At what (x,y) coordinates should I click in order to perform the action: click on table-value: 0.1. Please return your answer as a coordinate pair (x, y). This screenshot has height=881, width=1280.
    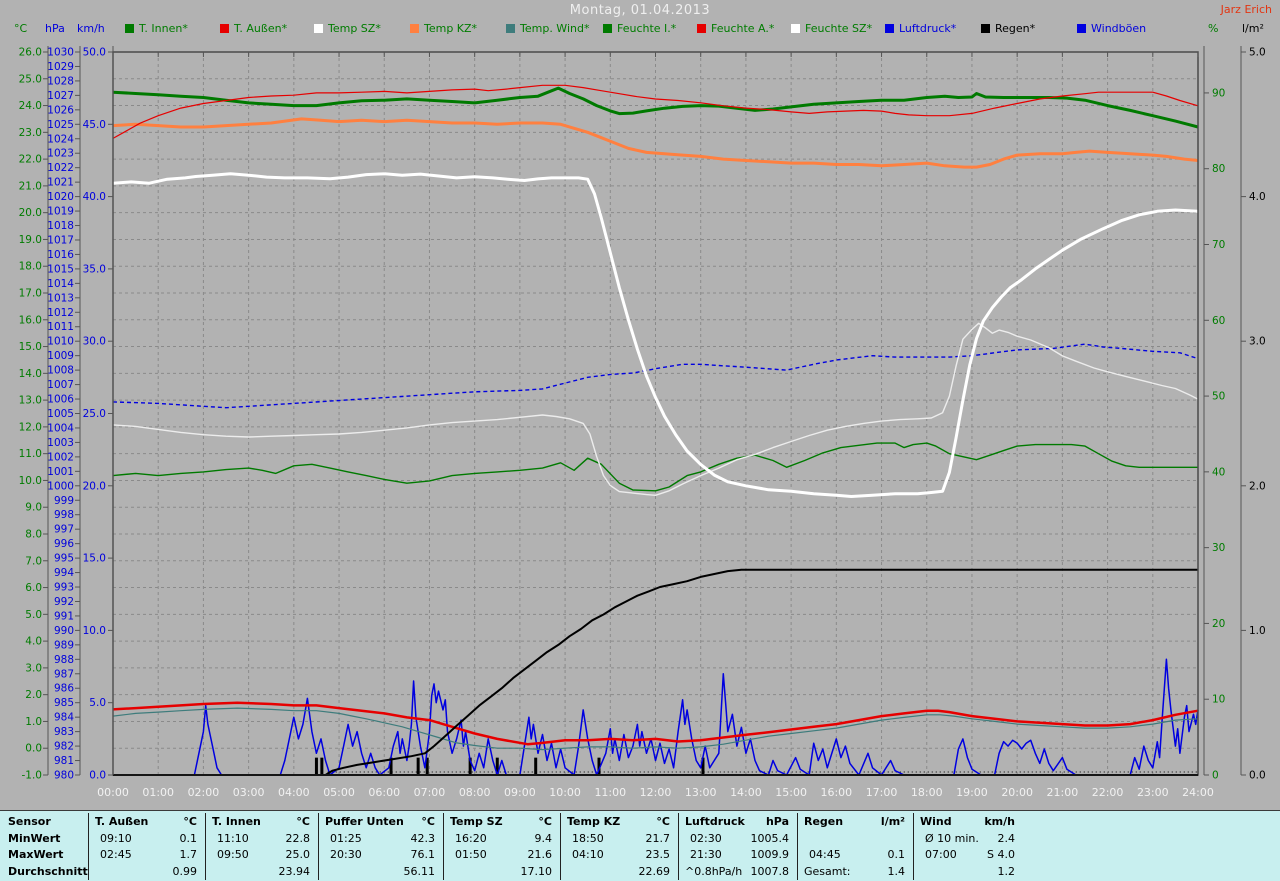
    Looking at the image, I should click on (188, 838).